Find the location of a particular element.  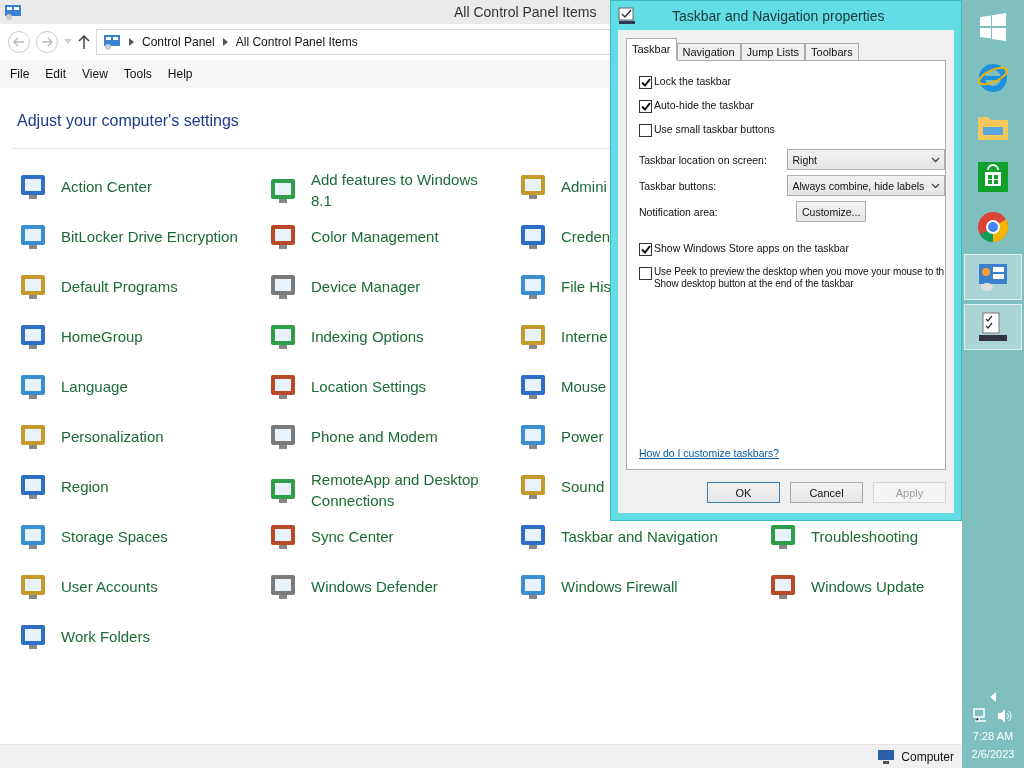

chrome-icon is located at coordinates (993, 227).